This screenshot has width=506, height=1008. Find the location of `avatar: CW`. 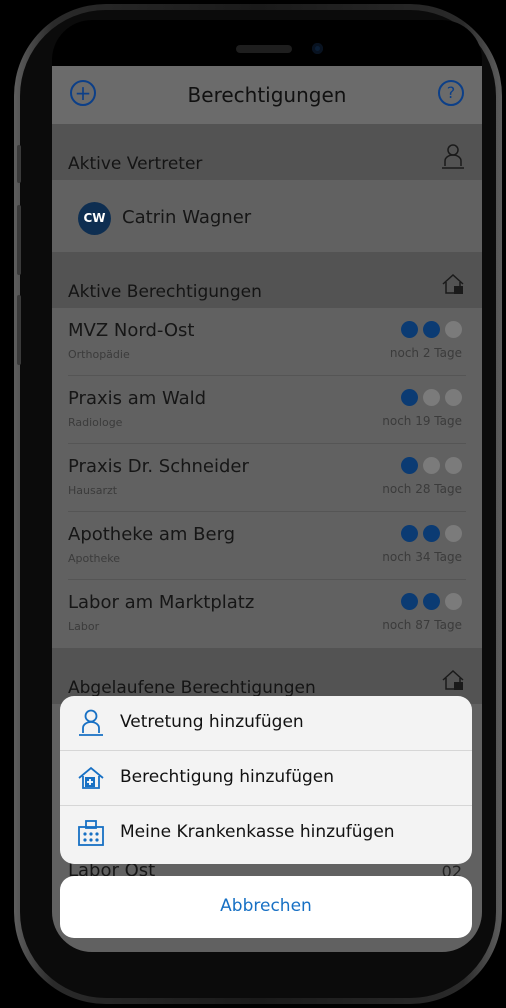

avatar: CW is located at coordinates (94, 218).